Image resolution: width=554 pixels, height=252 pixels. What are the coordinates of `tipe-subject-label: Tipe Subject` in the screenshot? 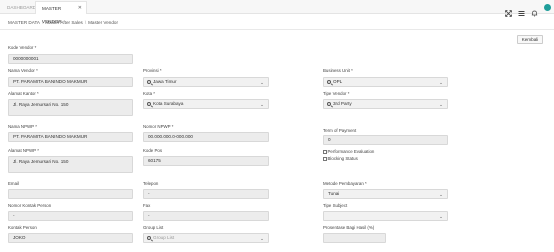 It's located at (335, 205).